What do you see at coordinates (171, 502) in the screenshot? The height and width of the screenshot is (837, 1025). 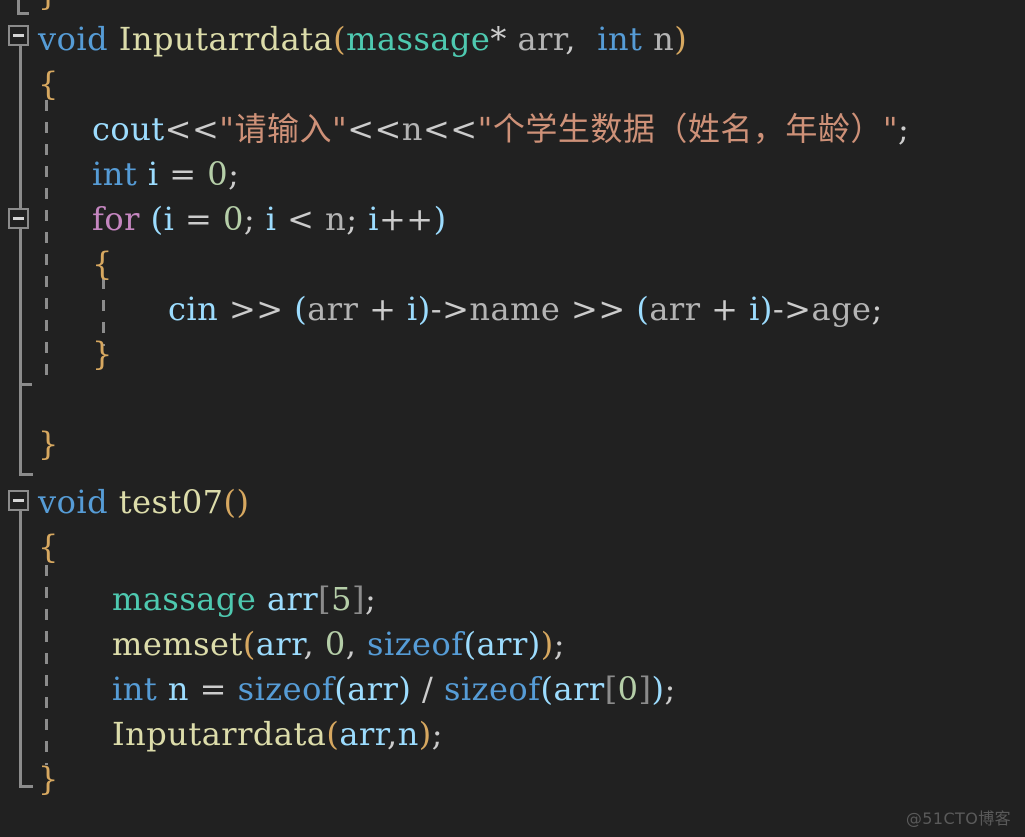 I see `token-function-test07: test07` at bounding box center [171, 502].